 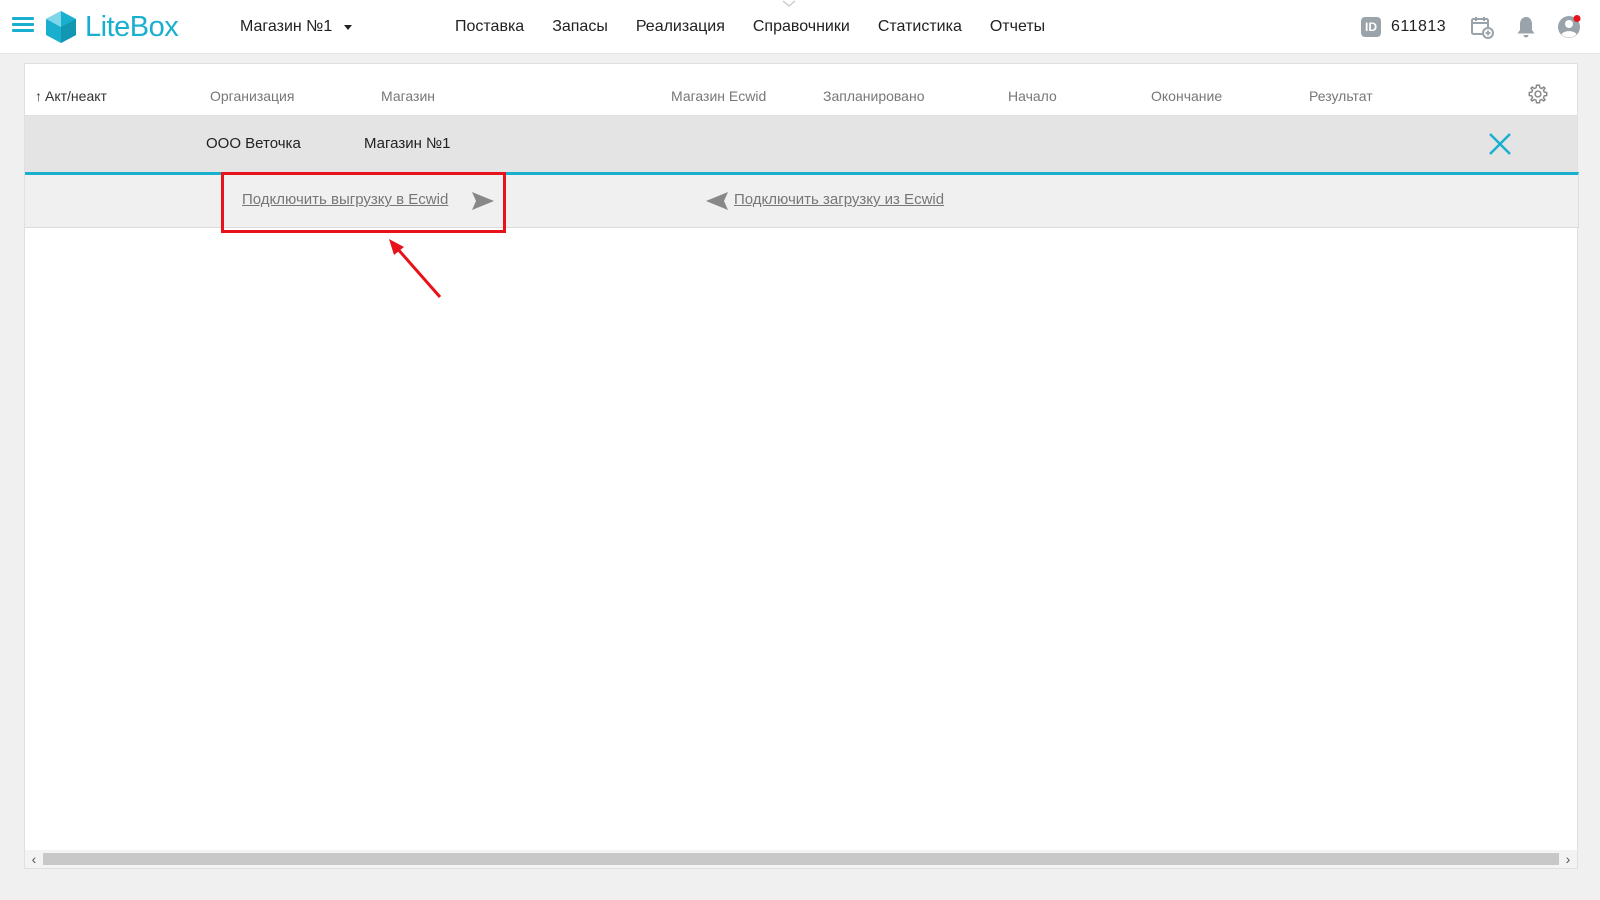 What do you see at coordinates (1526, 27) in the screenshot?
I see `bell-icon` at bounding box center [1526, 27].